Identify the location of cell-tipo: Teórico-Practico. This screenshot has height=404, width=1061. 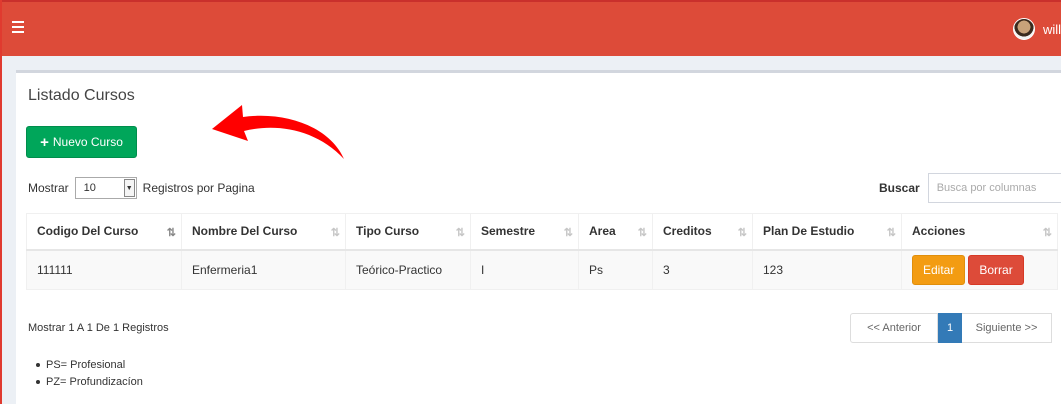
(408, 269).